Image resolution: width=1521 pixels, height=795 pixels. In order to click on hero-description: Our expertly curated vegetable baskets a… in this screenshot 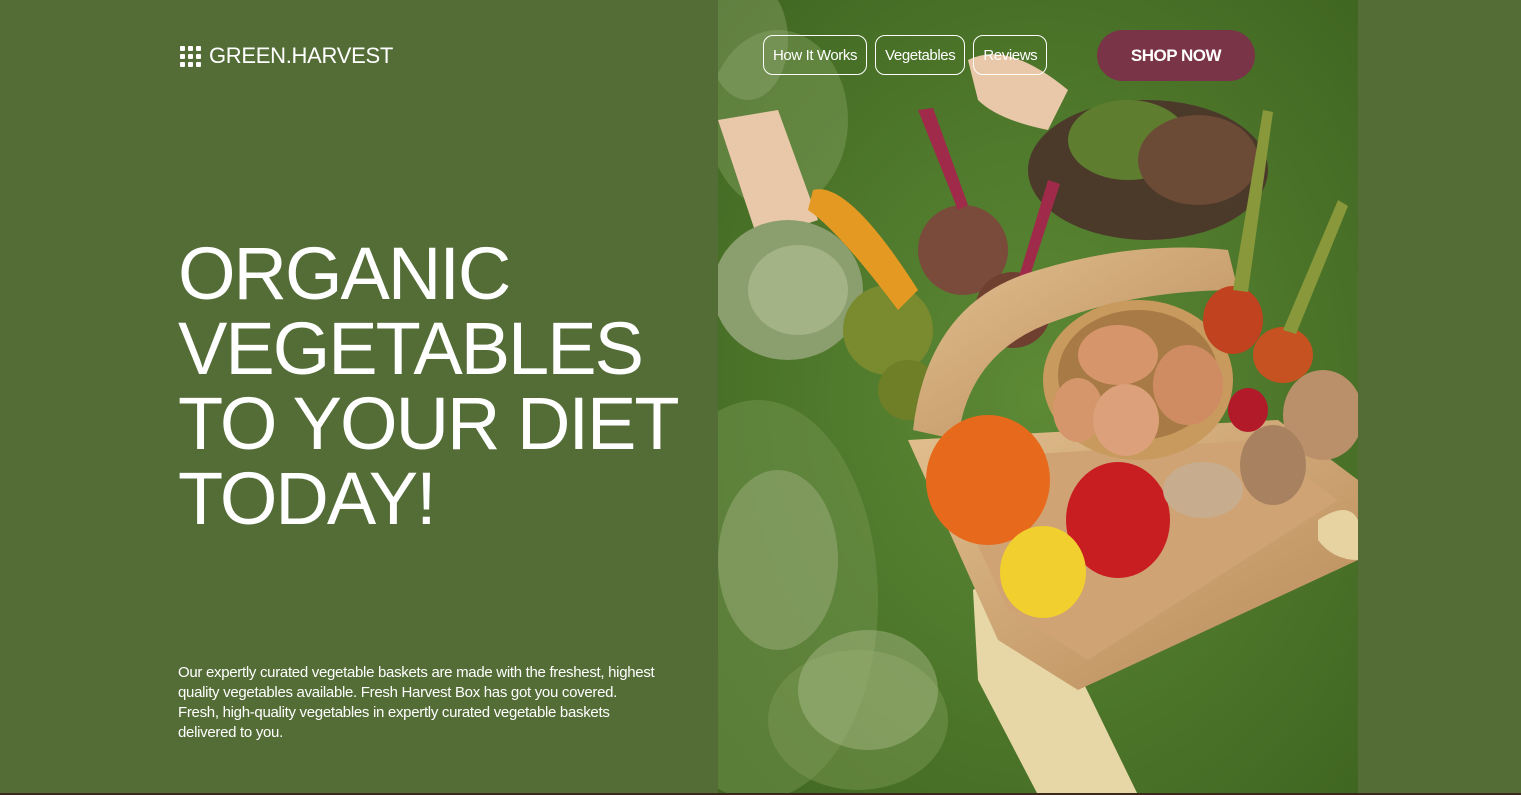, I will do `click(416, 702)`.